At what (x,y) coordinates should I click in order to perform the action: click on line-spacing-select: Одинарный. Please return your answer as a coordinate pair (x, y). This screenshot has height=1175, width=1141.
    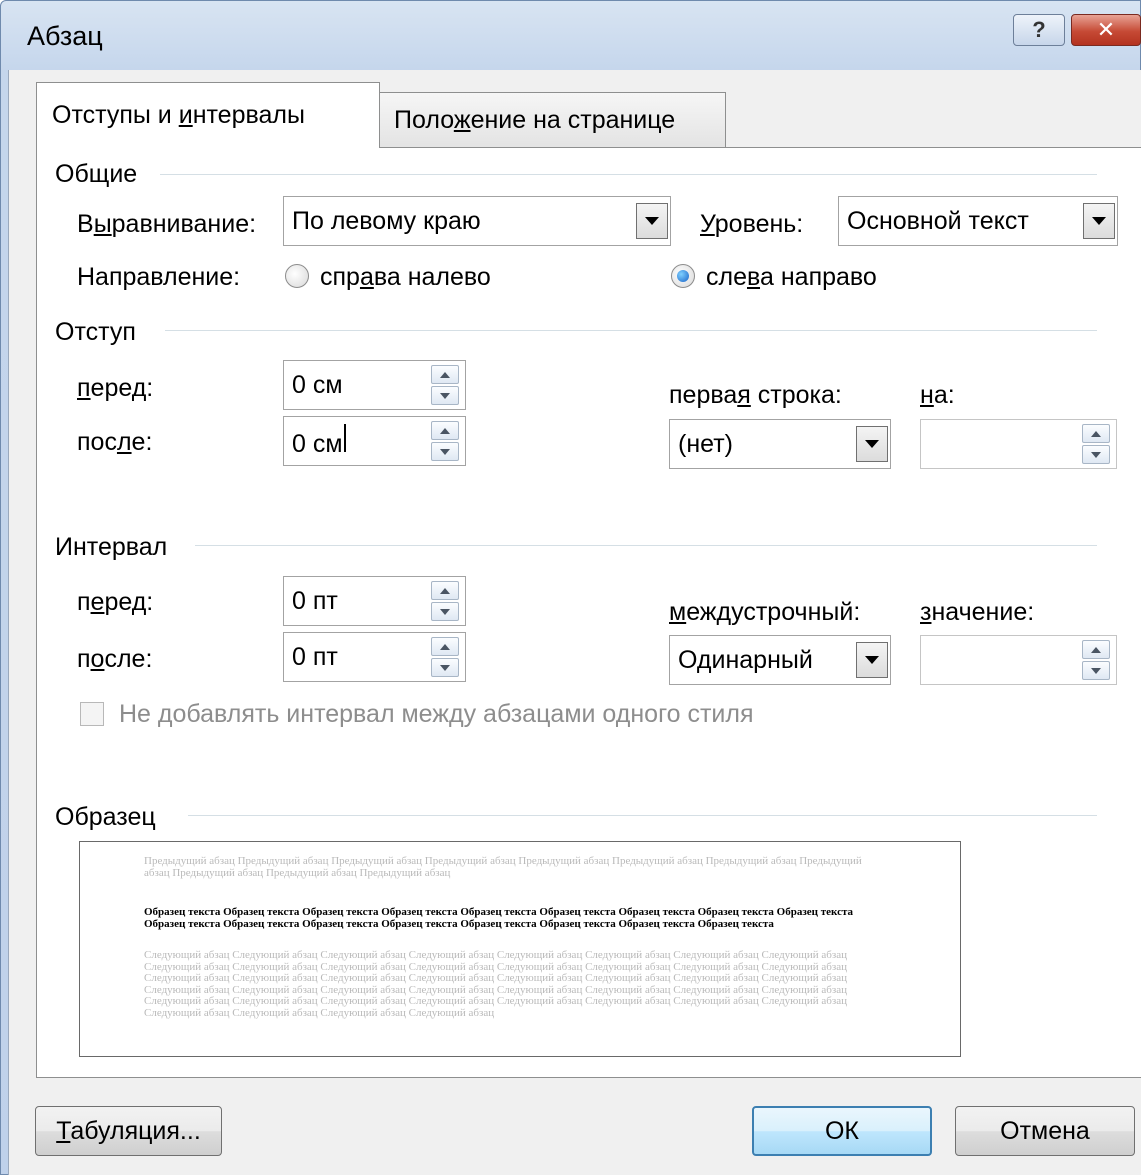
    Looking at the image, I should click on (780, 660).